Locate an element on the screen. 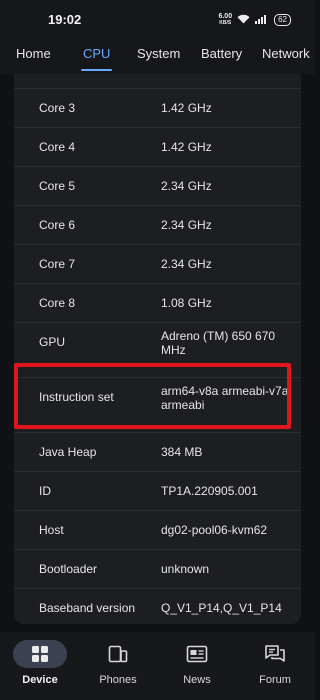  nav-news: News is located at coordinates (197, 663).